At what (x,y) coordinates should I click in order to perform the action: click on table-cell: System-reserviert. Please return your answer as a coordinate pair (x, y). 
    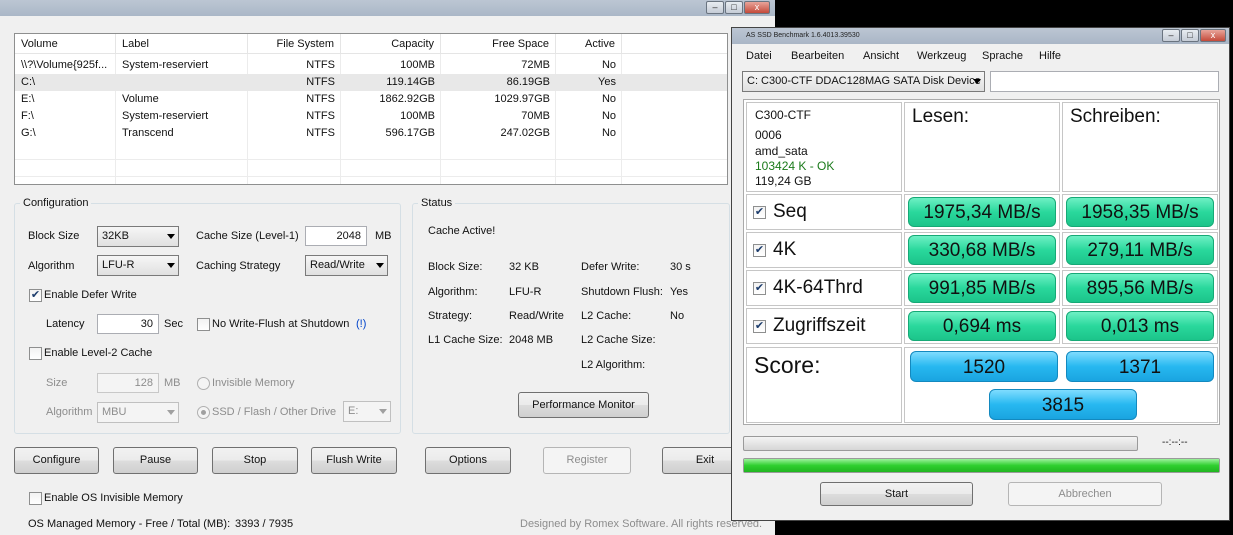
    Looking at the image, I should click on (165, 65).